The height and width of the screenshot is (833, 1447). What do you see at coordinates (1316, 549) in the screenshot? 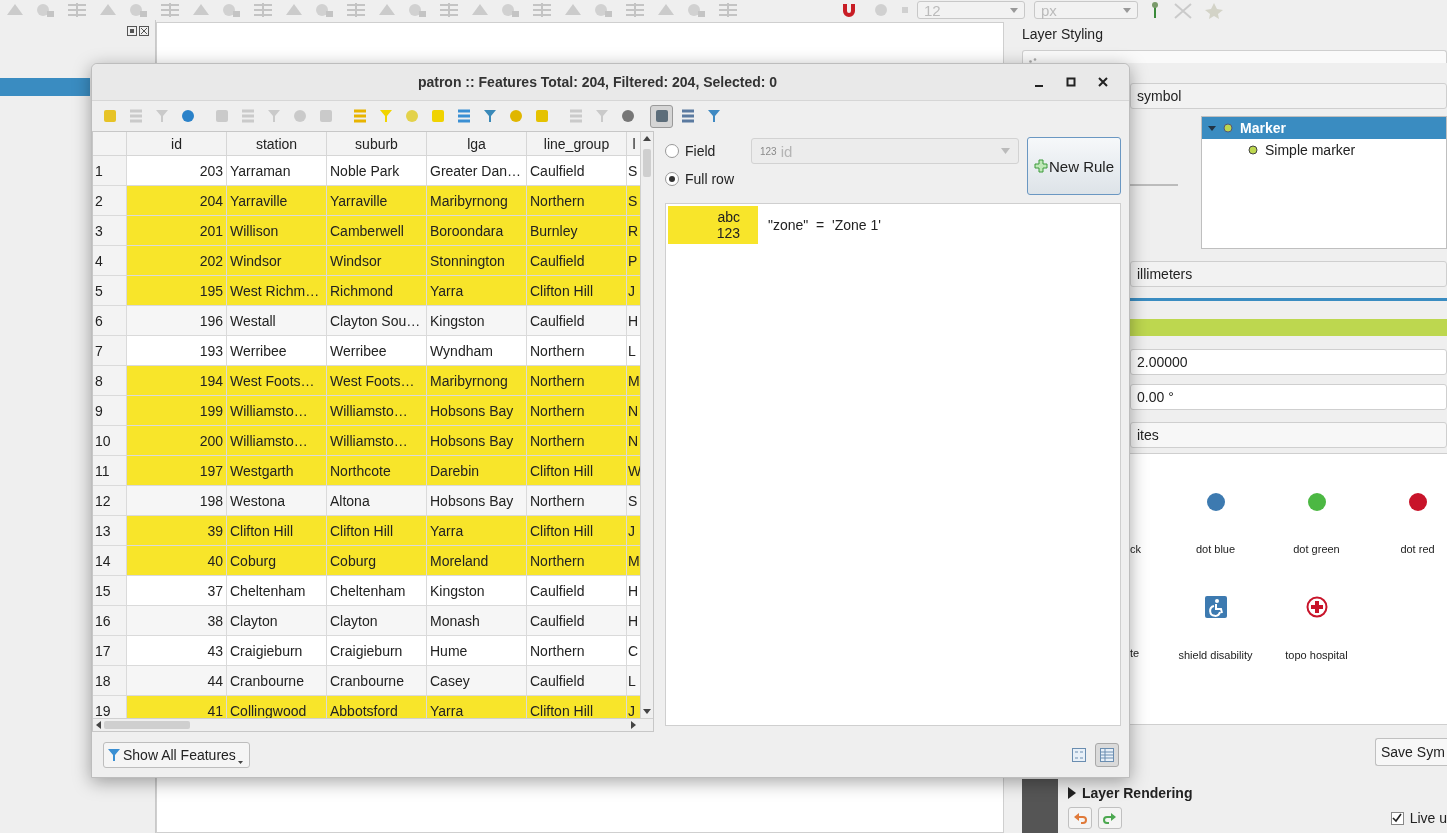
I see `symbol-label: dot green` at bounding box center [1316, 549].